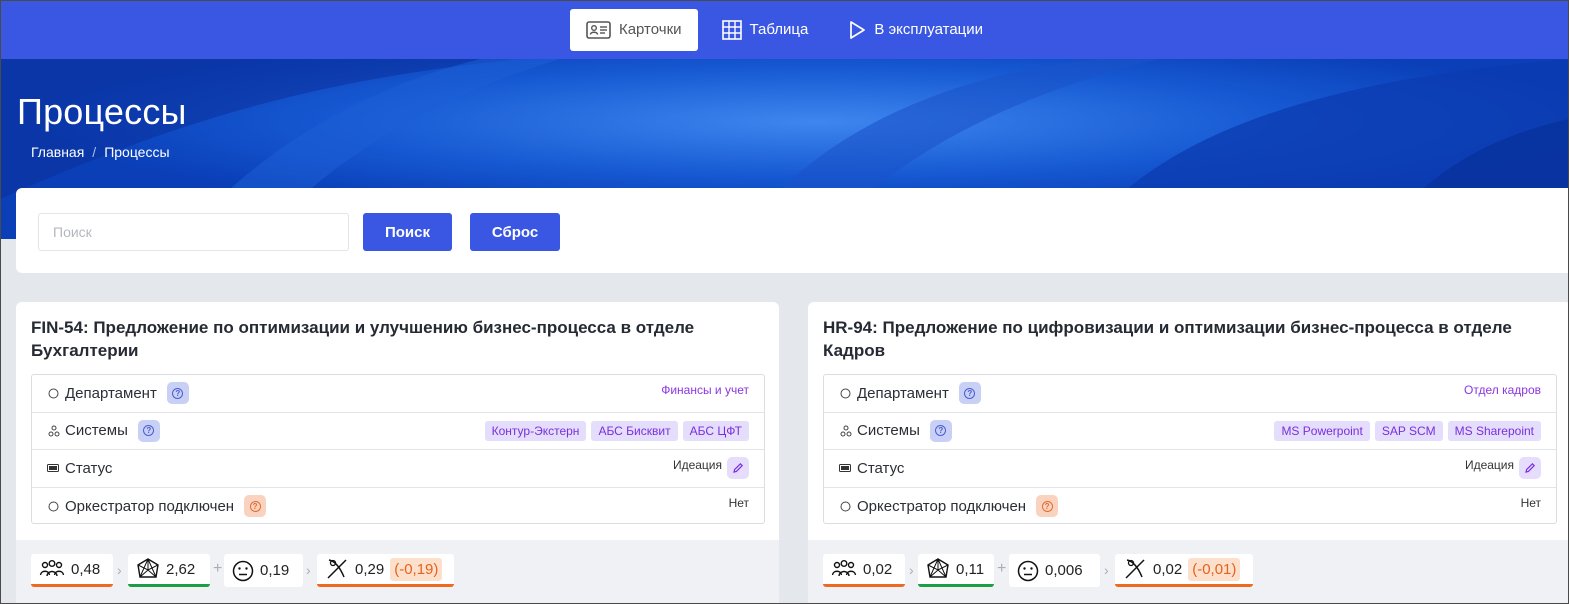  What do you see at coordinates (1322, 430) in the screenshot?
I see `system-tag: MS Powerpoint` at bounding box center [1322, 430].